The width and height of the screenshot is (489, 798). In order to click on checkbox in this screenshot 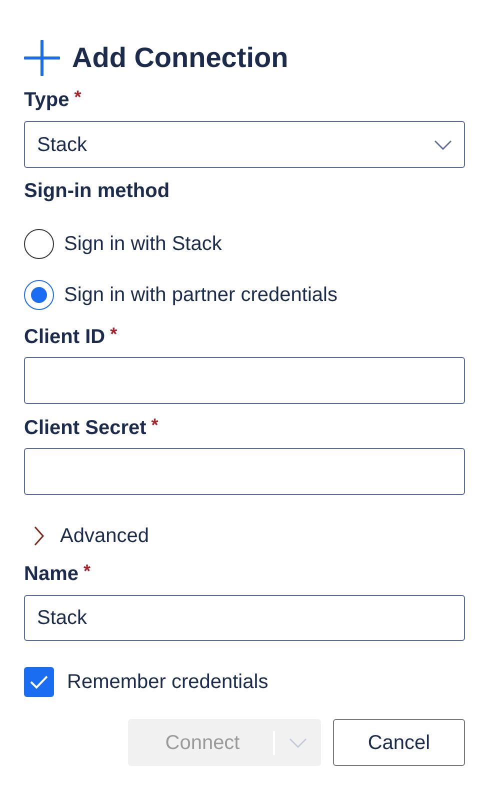, I will do `click(39, 682)`.